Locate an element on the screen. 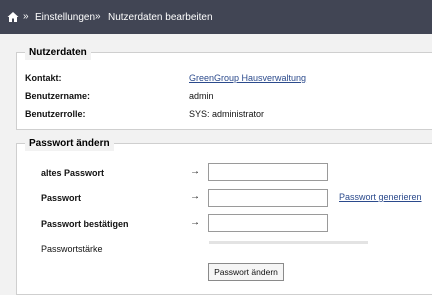 The width and height of the screenshot is (432, 295). password-legend: Passwort ändern is located at coordinates (69, 144).